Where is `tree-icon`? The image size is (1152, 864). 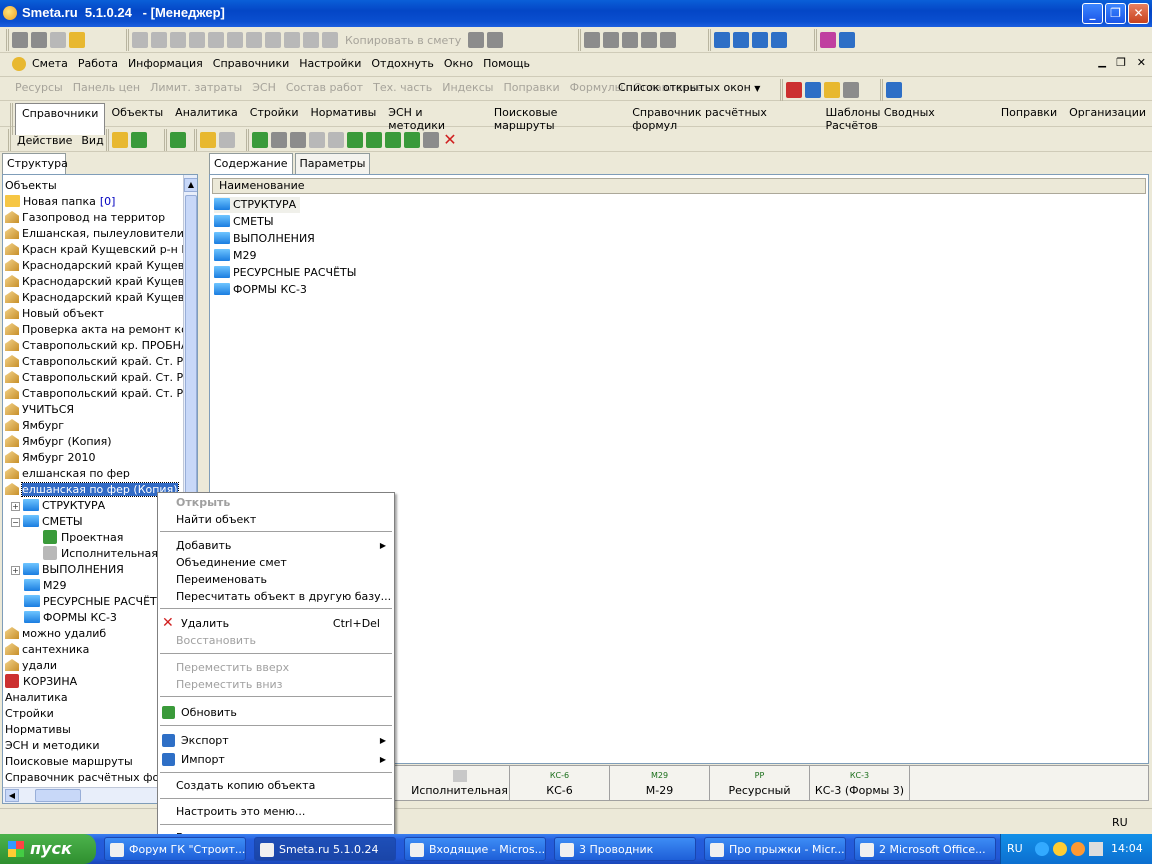 tree-icon is located at coordinates (20, 40).